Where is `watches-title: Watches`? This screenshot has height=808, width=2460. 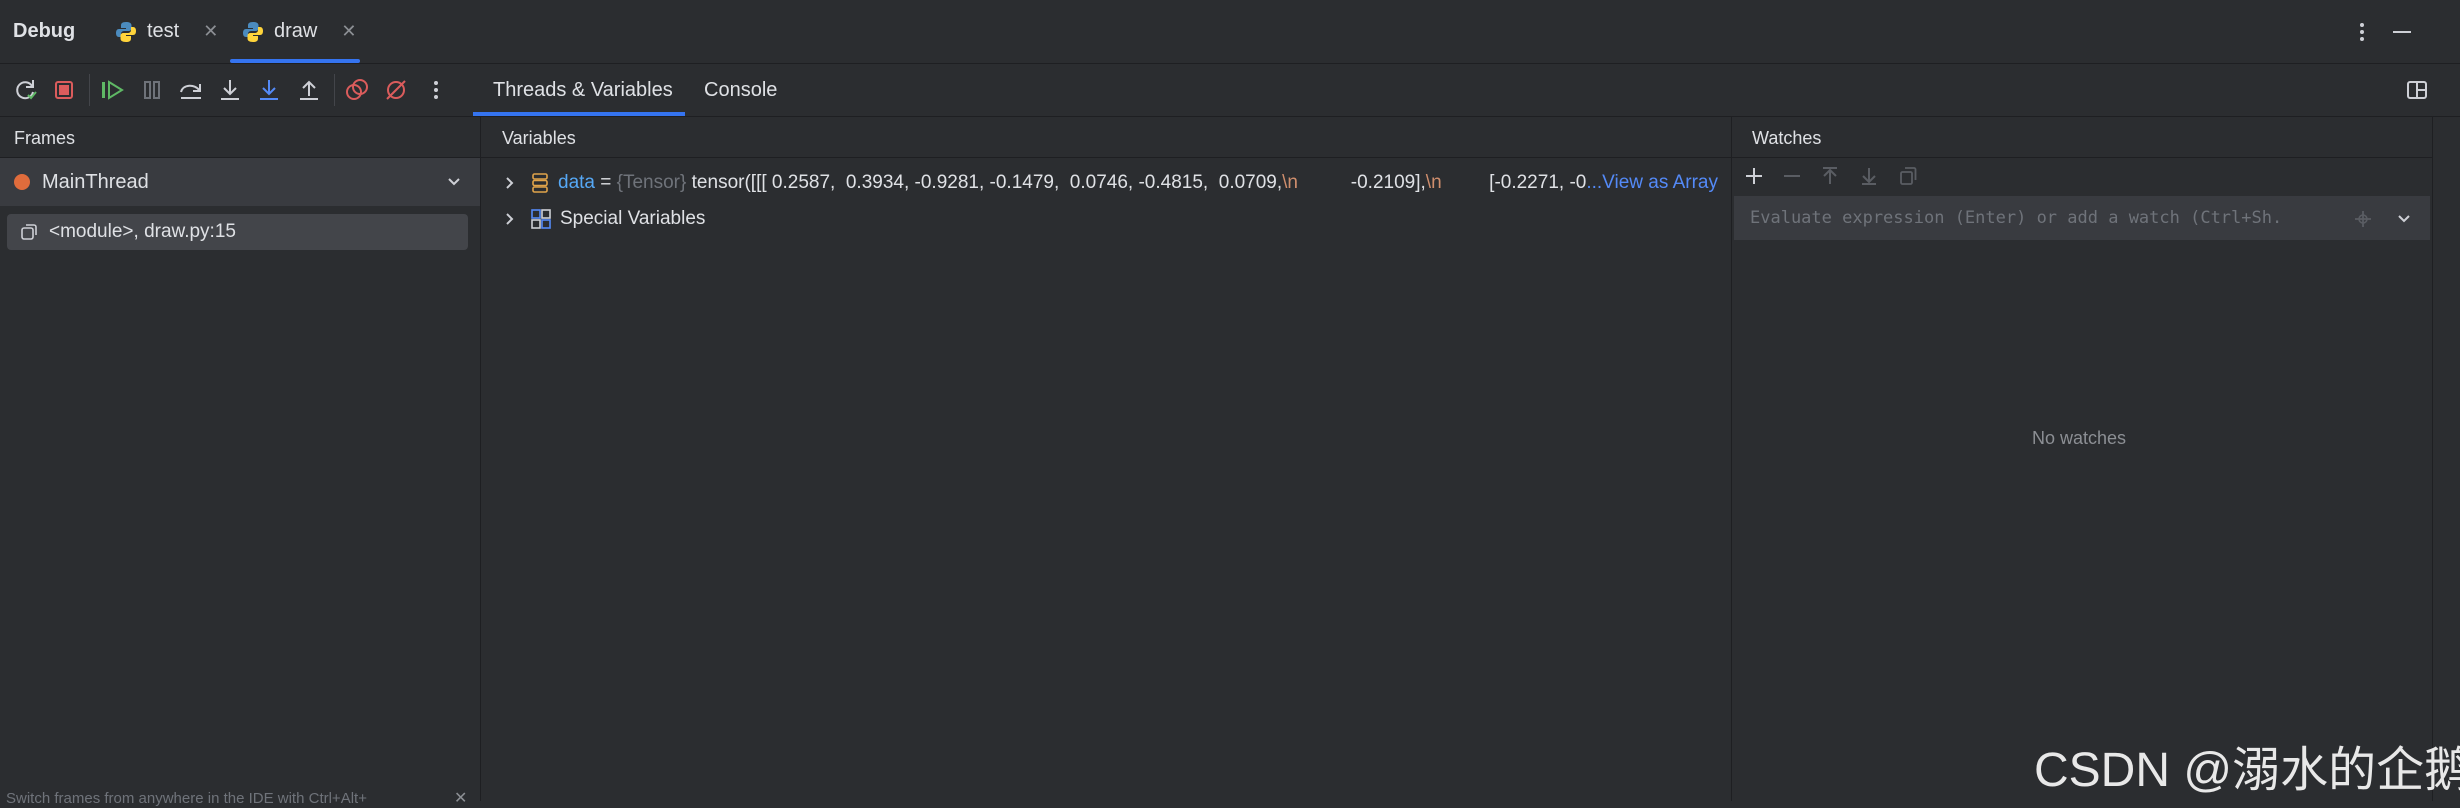
watches-title: Watches is located at coordinates (1787, 138).